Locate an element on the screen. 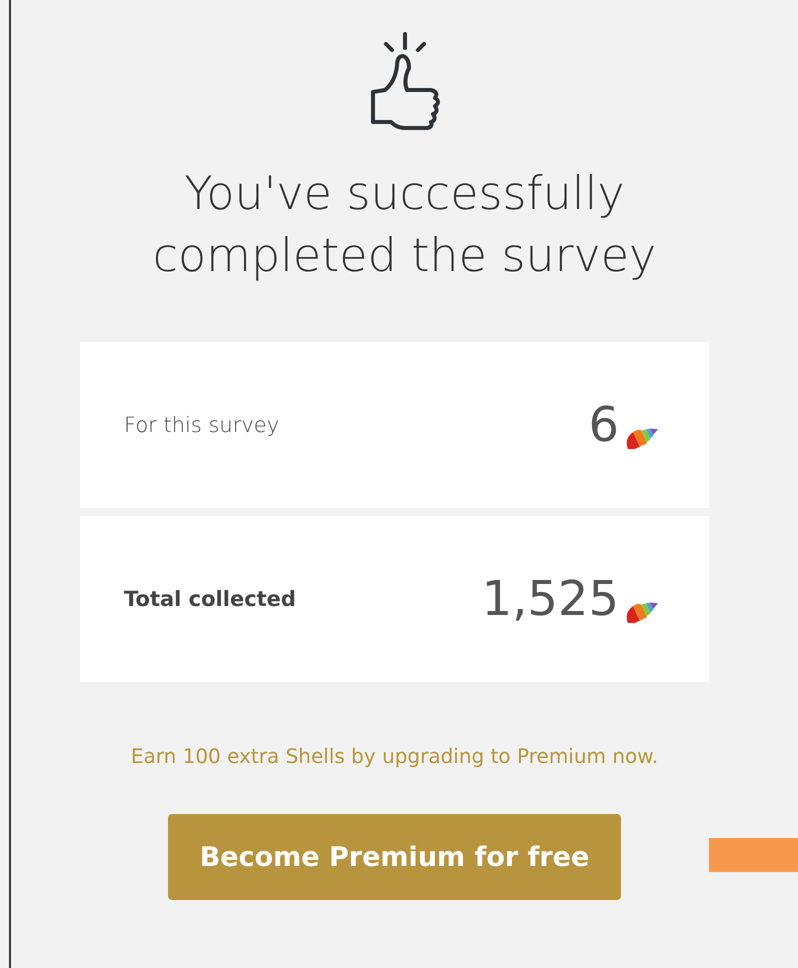 Image resolution: width=798 pixels, height=968 pixels. reward-label: For this survey is located at coordinates (202, 425).